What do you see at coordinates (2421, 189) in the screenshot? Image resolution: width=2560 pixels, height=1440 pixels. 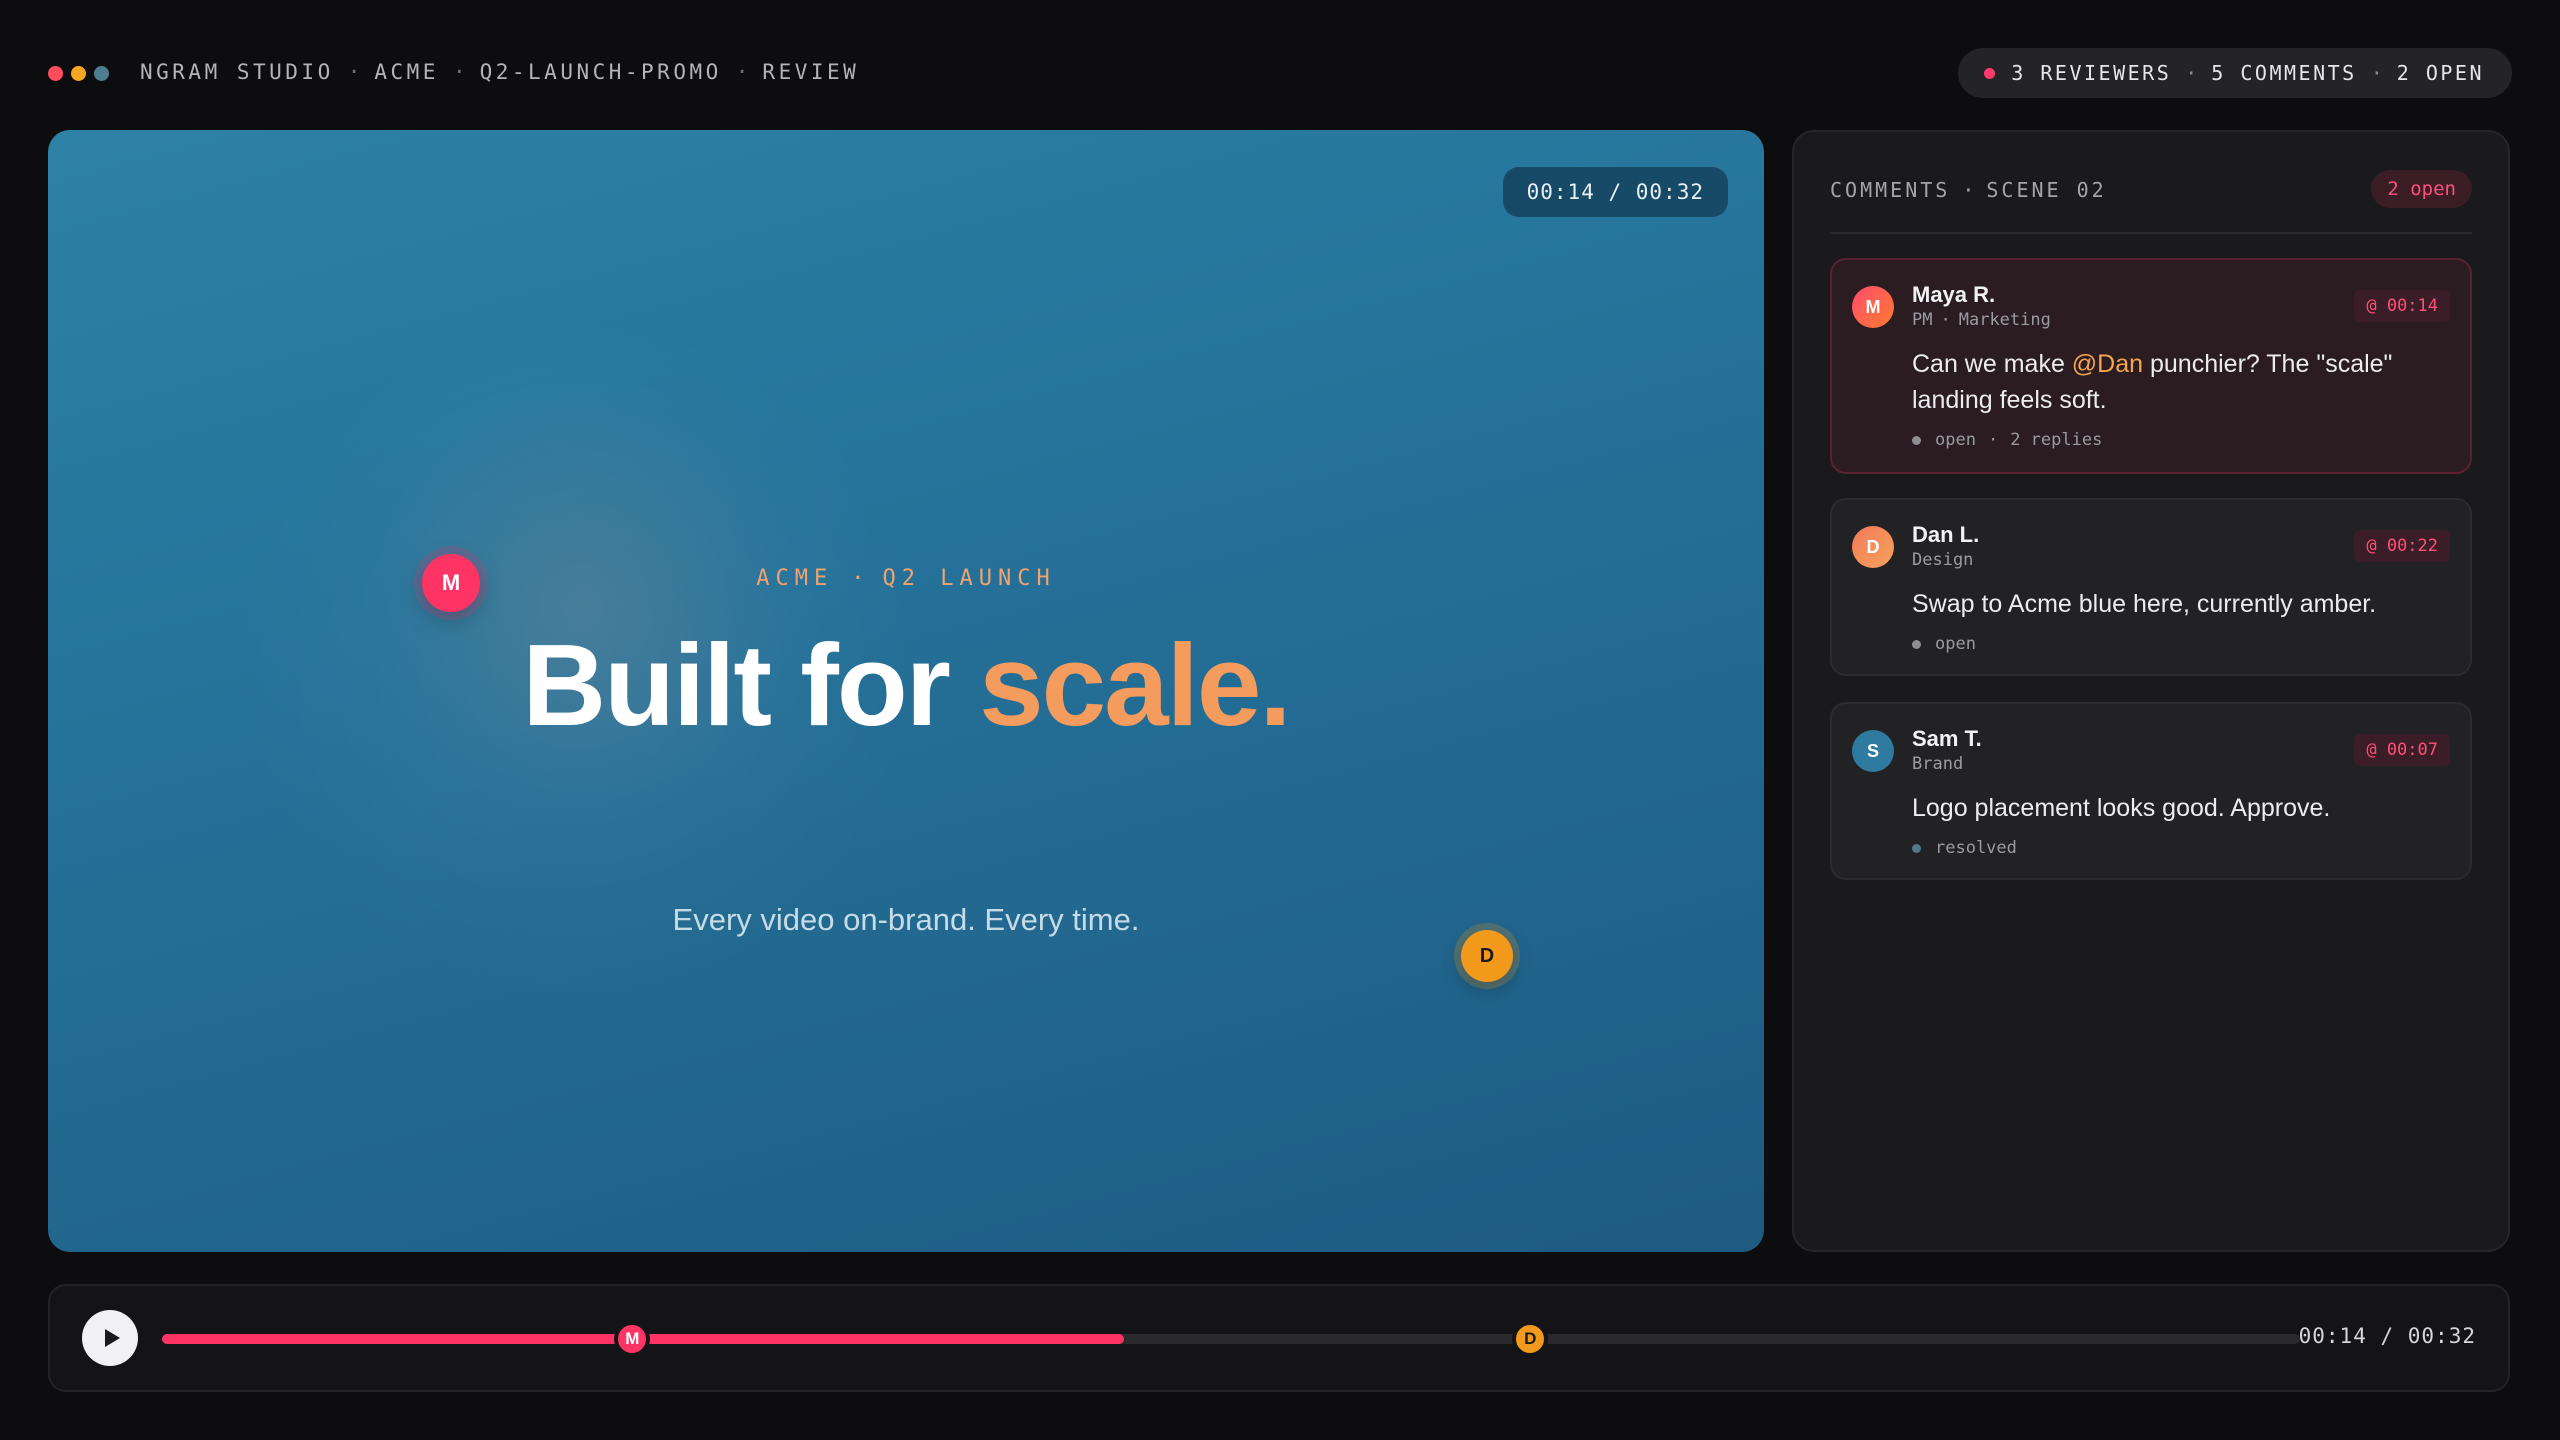 I see `open-comments-badge: 2 open` at bounding box center [2421, 189].